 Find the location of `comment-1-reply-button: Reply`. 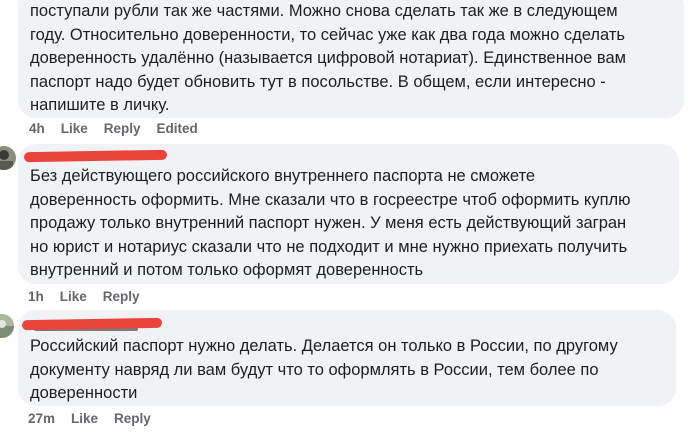

comment-1-reply-button: Reply is located at coordinates (122, 128).